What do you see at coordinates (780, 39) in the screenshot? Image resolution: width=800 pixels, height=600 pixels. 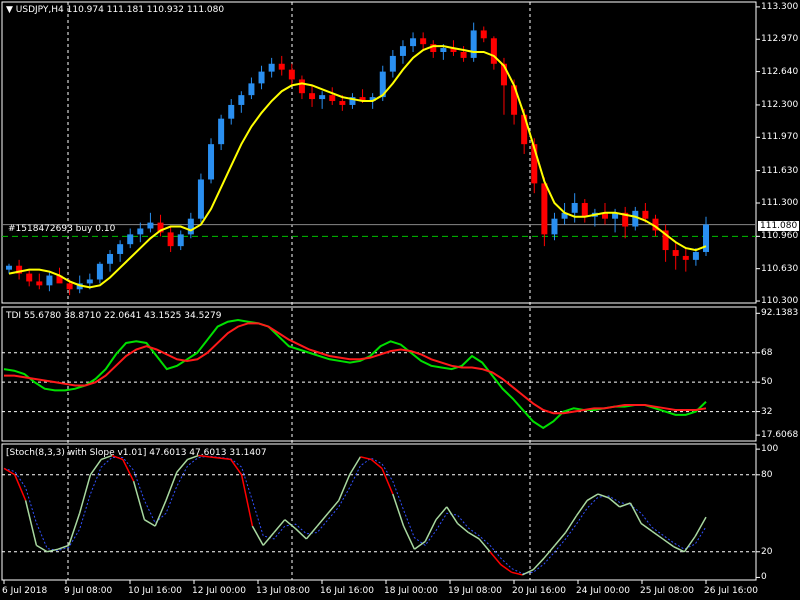 I see `y-tick-label: 112.970` at bounding box center [780, 39].